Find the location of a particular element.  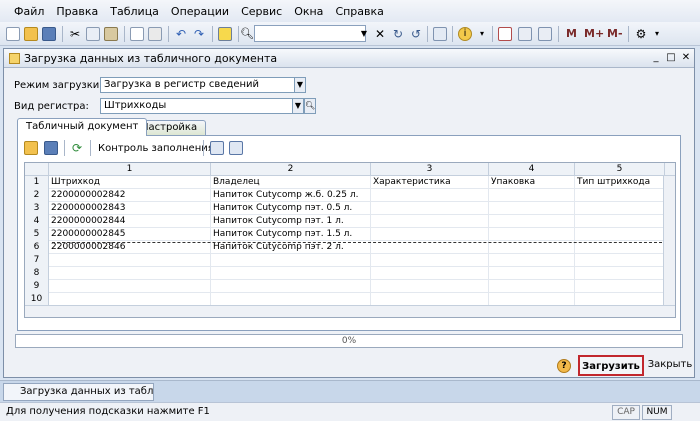

vertical-scrollbar is located at coordinates (669, 241).